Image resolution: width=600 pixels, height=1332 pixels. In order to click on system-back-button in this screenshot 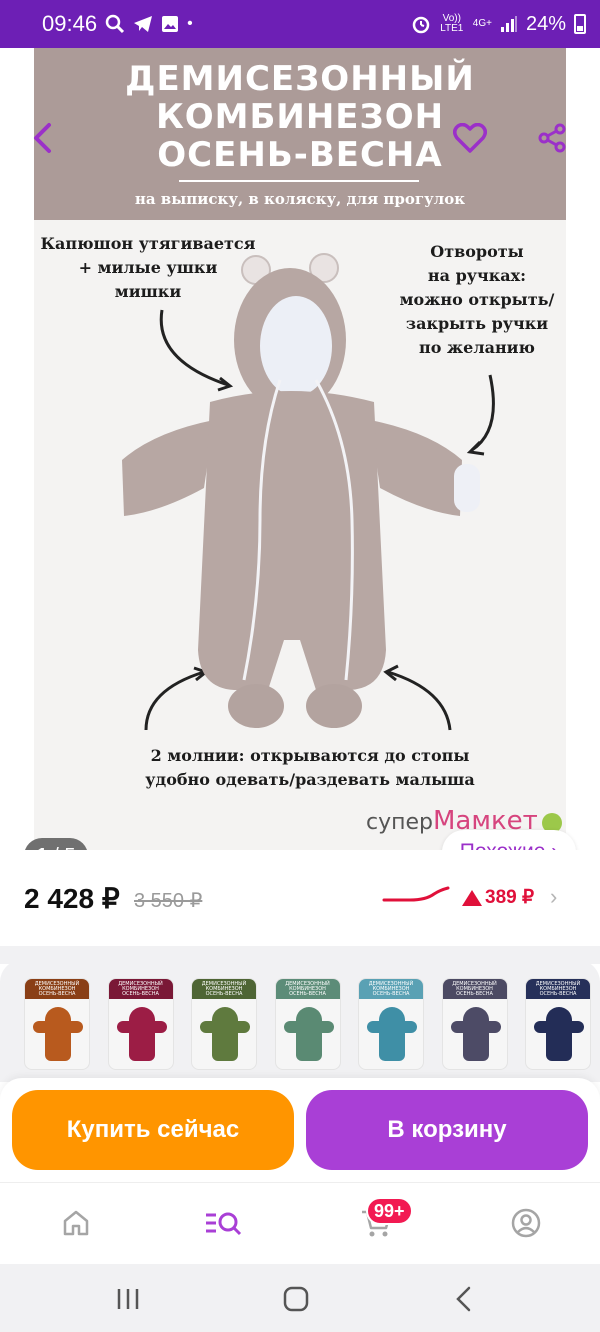, I will do `click(464, 1299)`.